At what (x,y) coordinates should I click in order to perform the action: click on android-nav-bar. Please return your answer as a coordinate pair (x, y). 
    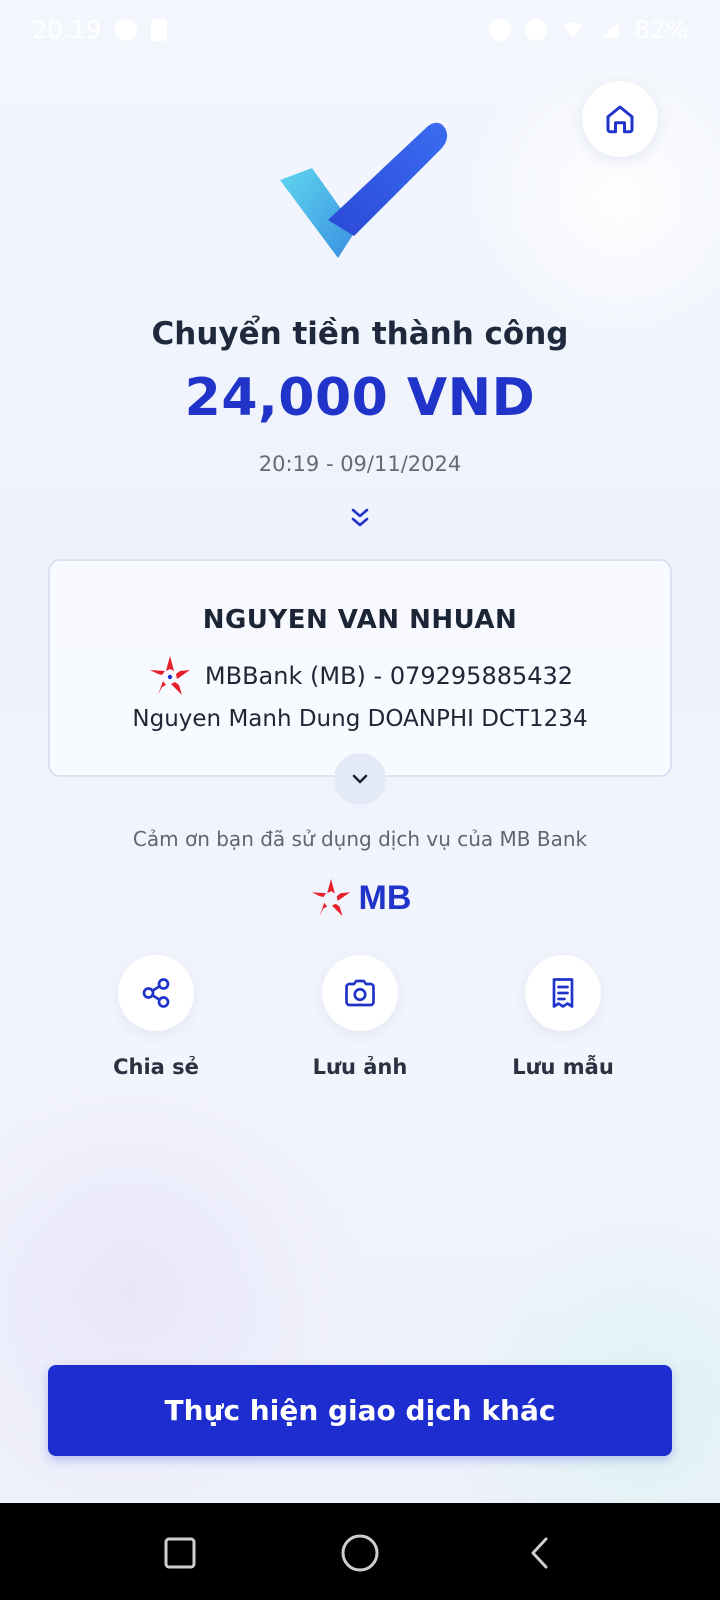
    Looking at the image, I should click on (360, 1551).